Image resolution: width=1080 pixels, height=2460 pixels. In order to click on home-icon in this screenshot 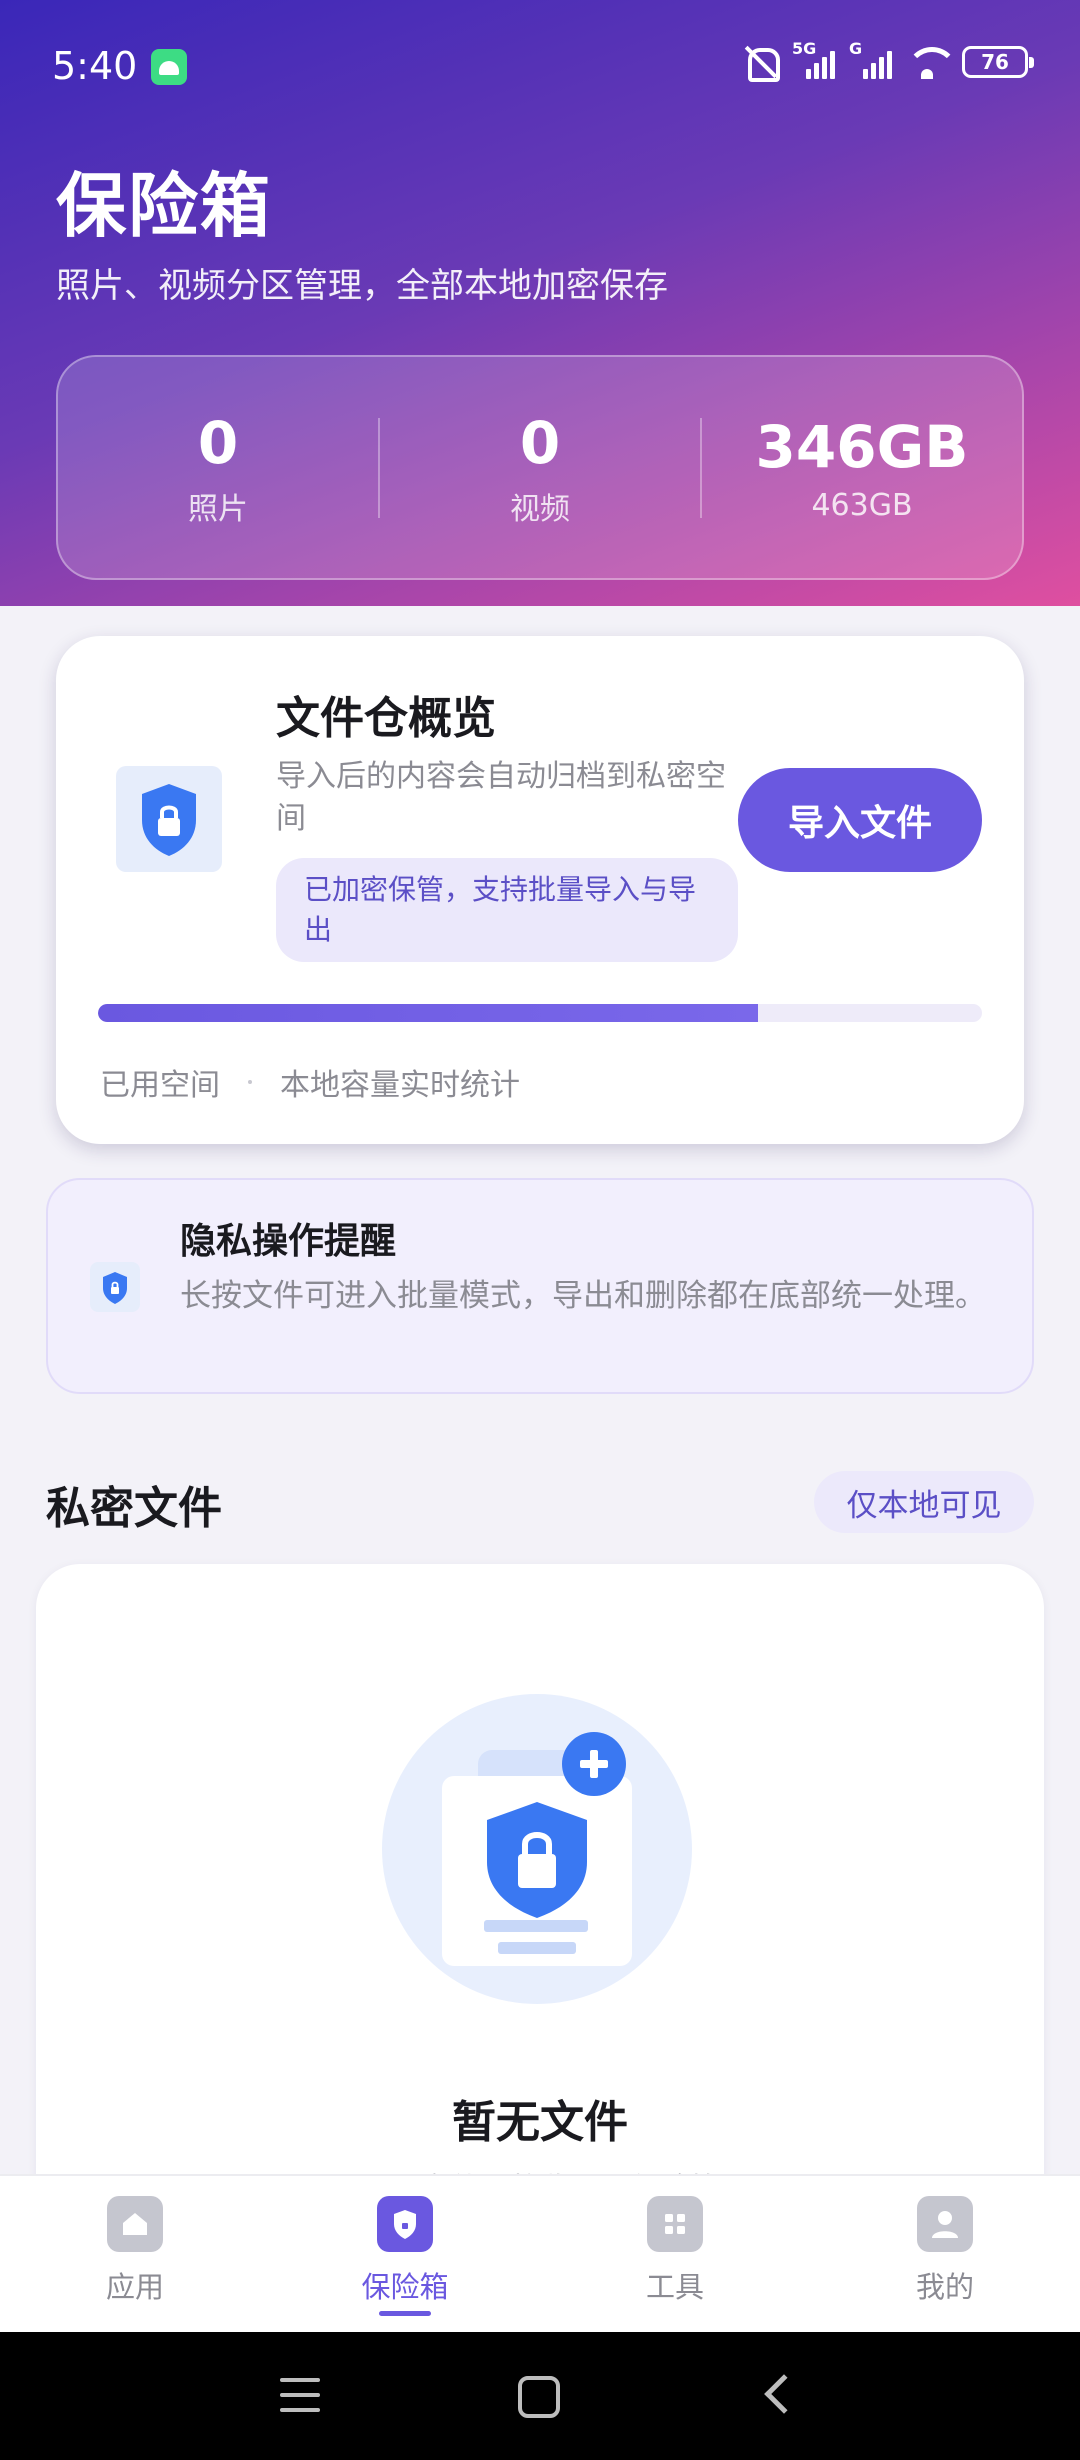, I will do `click(135, 2224)`.